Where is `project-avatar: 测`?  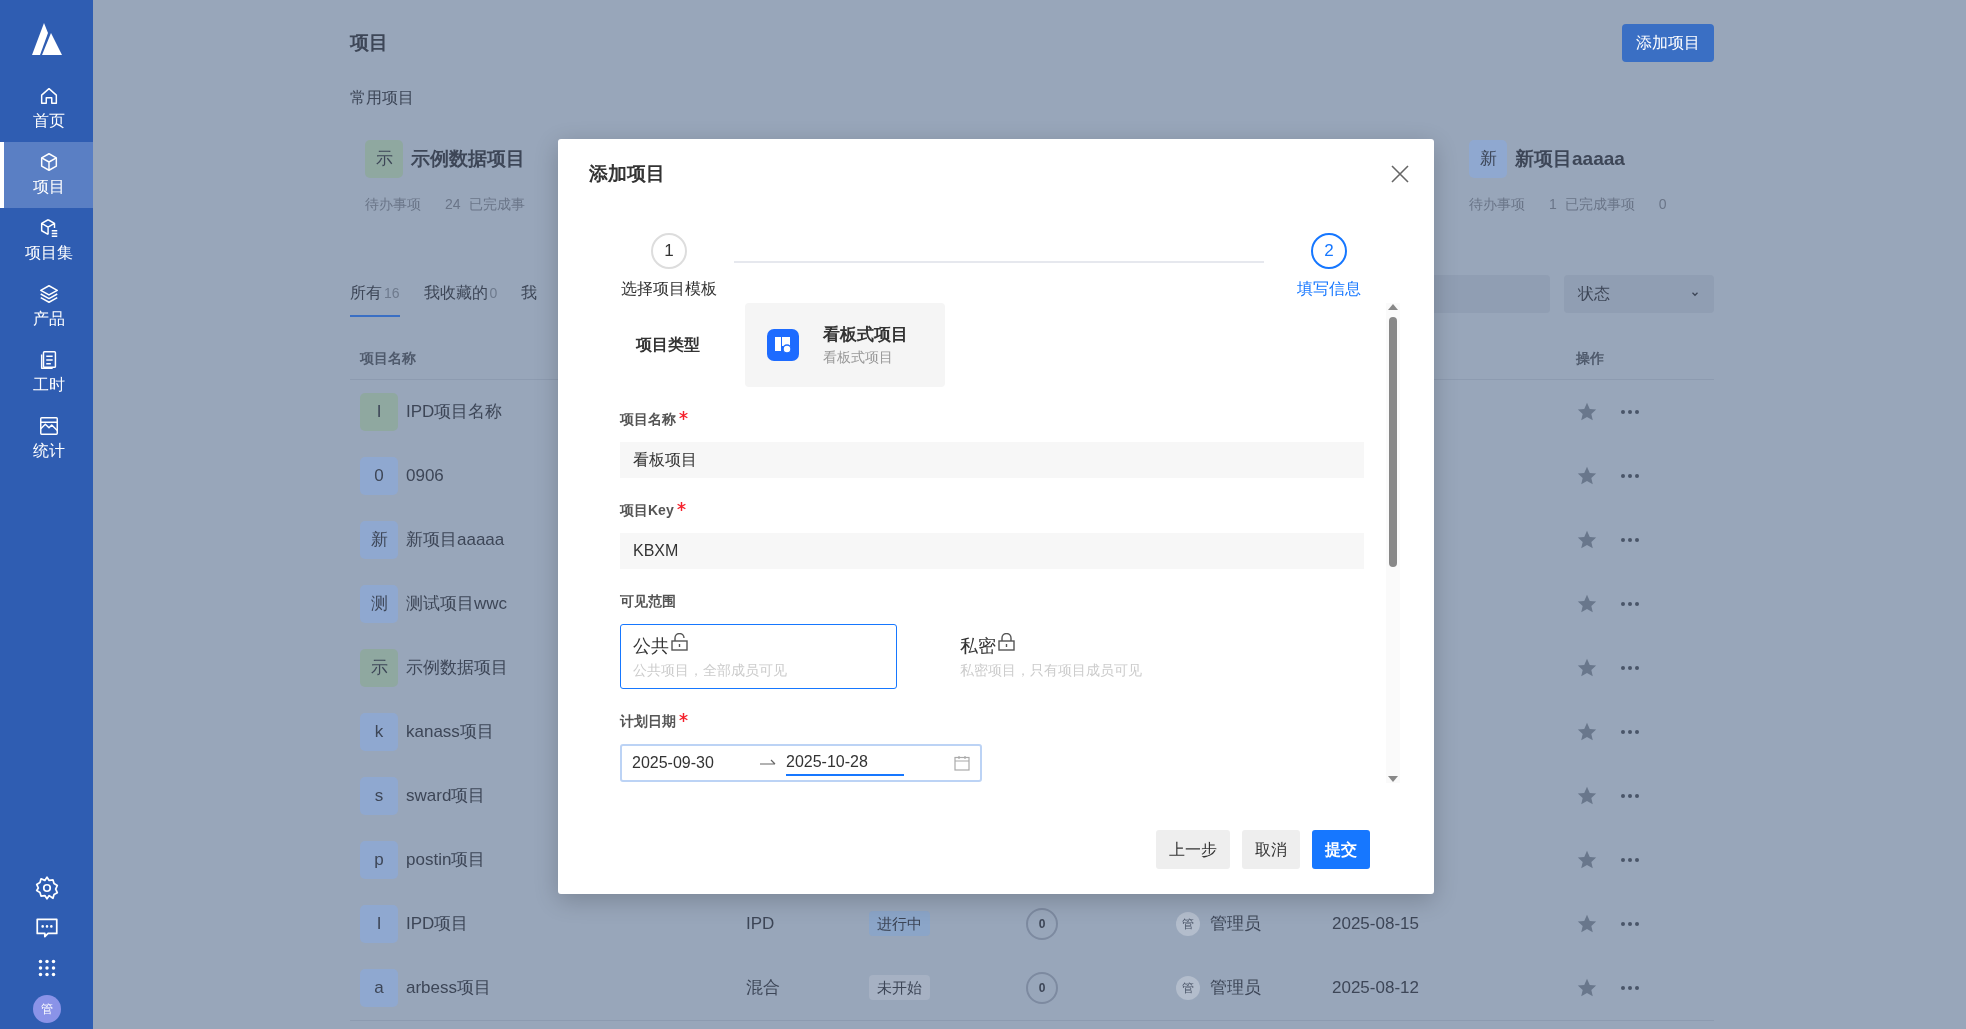
project-avatar: 测 is located at coordinates (379, 604).